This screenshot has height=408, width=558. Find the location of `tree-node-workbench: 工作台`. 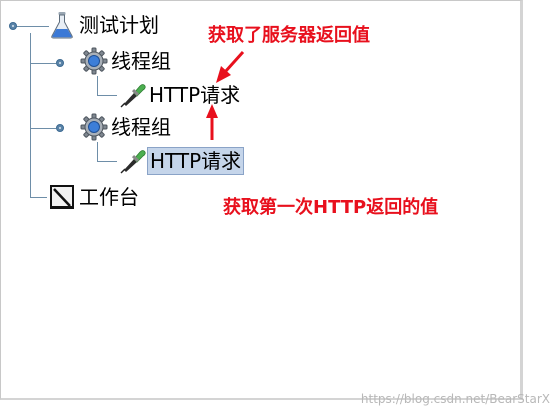

tree-node-workbench: 工作台 is located at coordinates (94, 197).